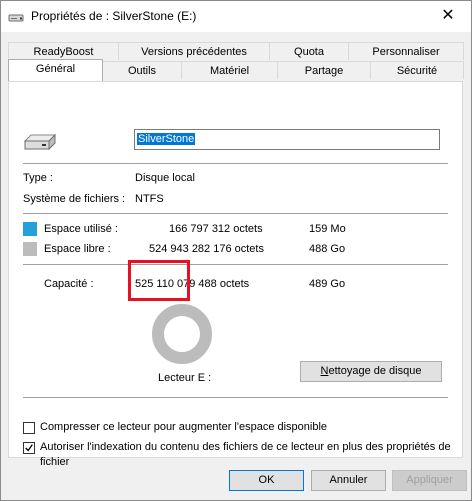 Image resolution: width=472 pixels, height=501 pixels. What do you see at coordinates (406, 51) in the screenshot?
I see `tab-personnaliser: Personnaliser` at bounding box center [406, 51].